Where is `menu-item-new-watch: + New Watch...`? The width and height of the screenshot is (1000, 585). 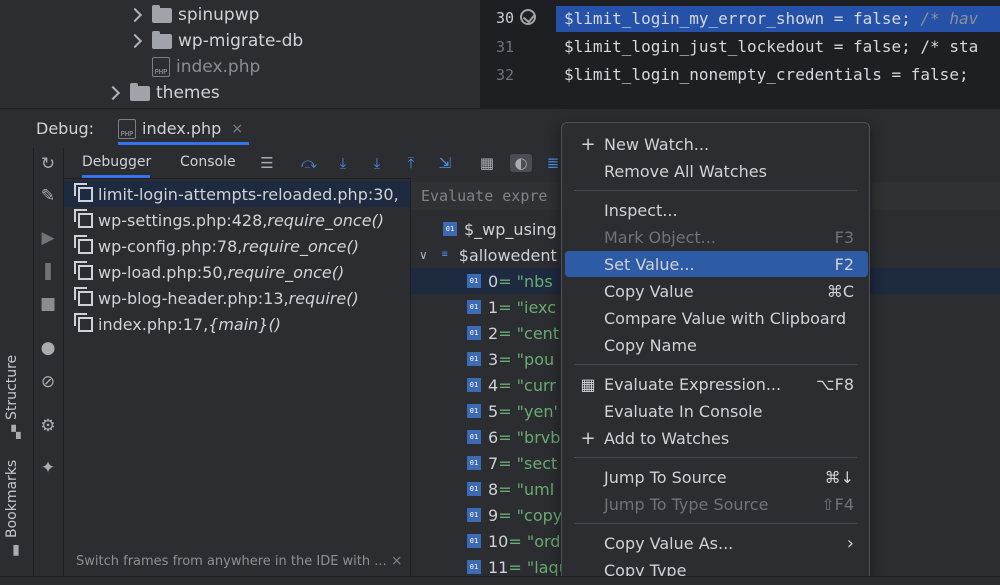 menu-item-new-watch: + New Watch... is located at coordinates (716, 144).